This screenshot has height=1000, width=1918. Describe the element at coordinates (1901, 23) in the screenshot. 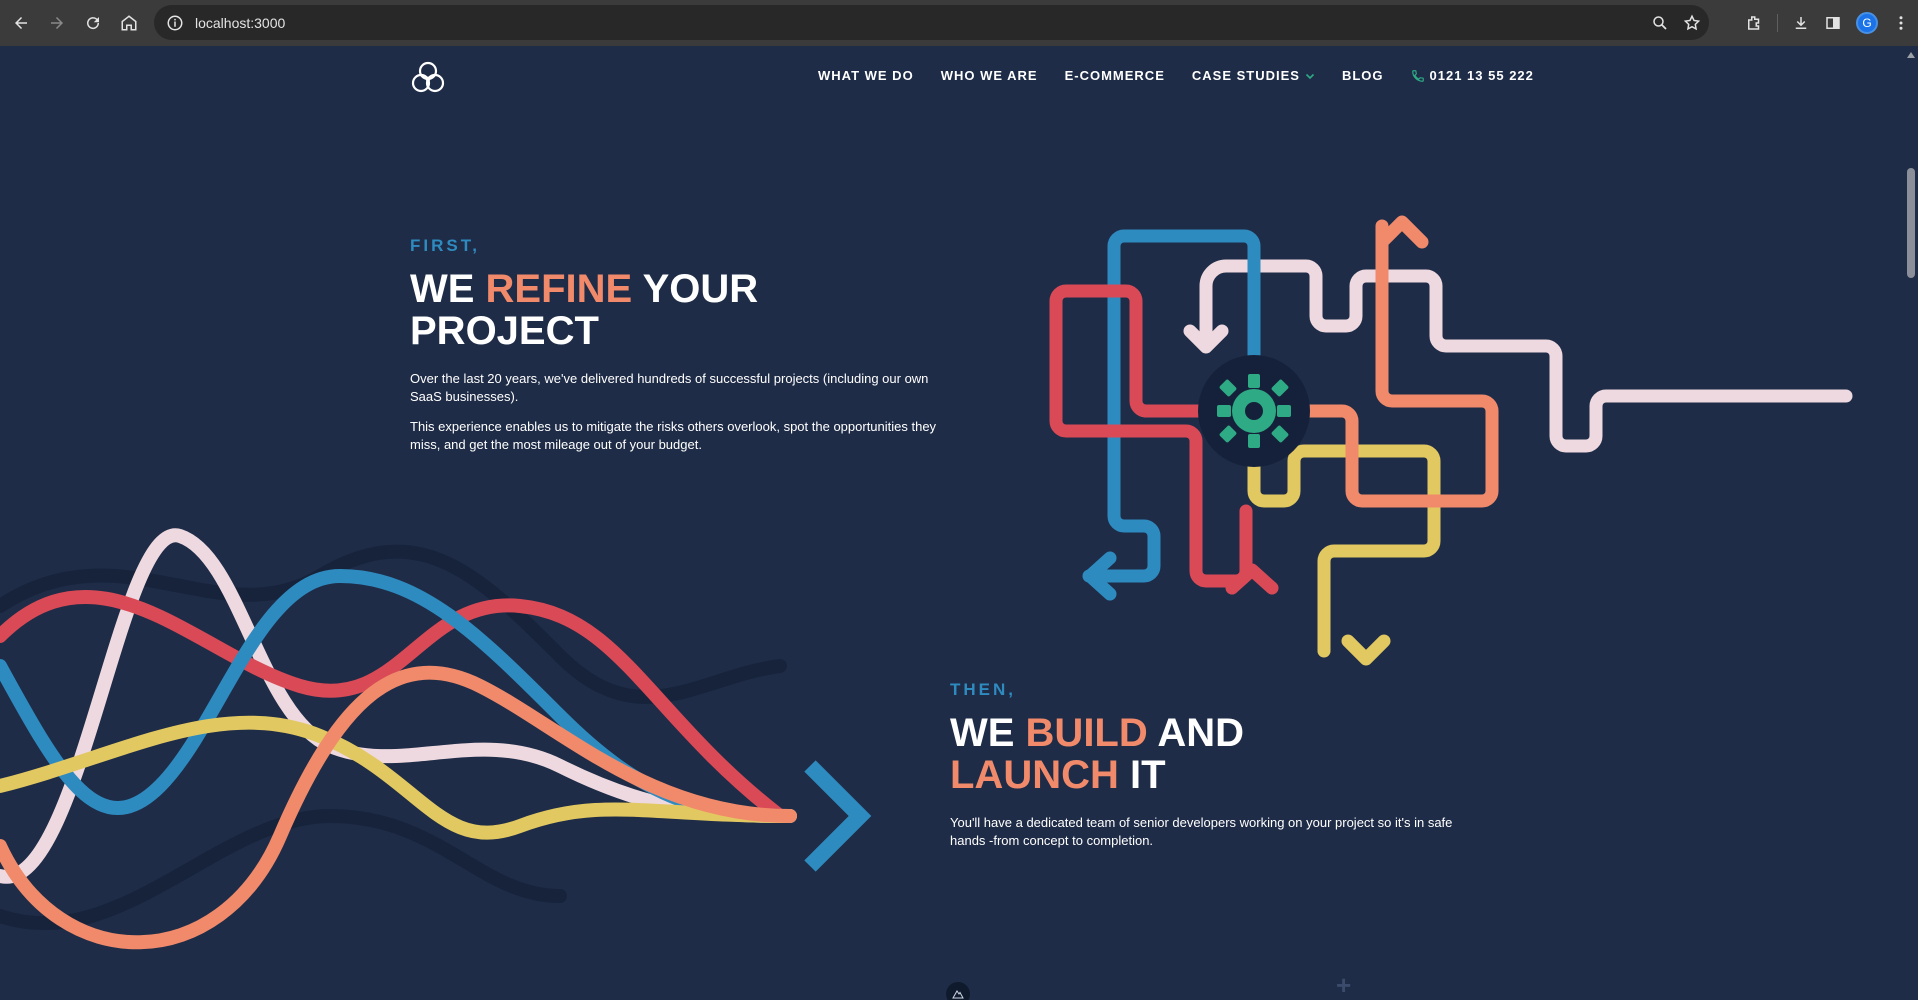

I see `more-menu-icon` at that location.